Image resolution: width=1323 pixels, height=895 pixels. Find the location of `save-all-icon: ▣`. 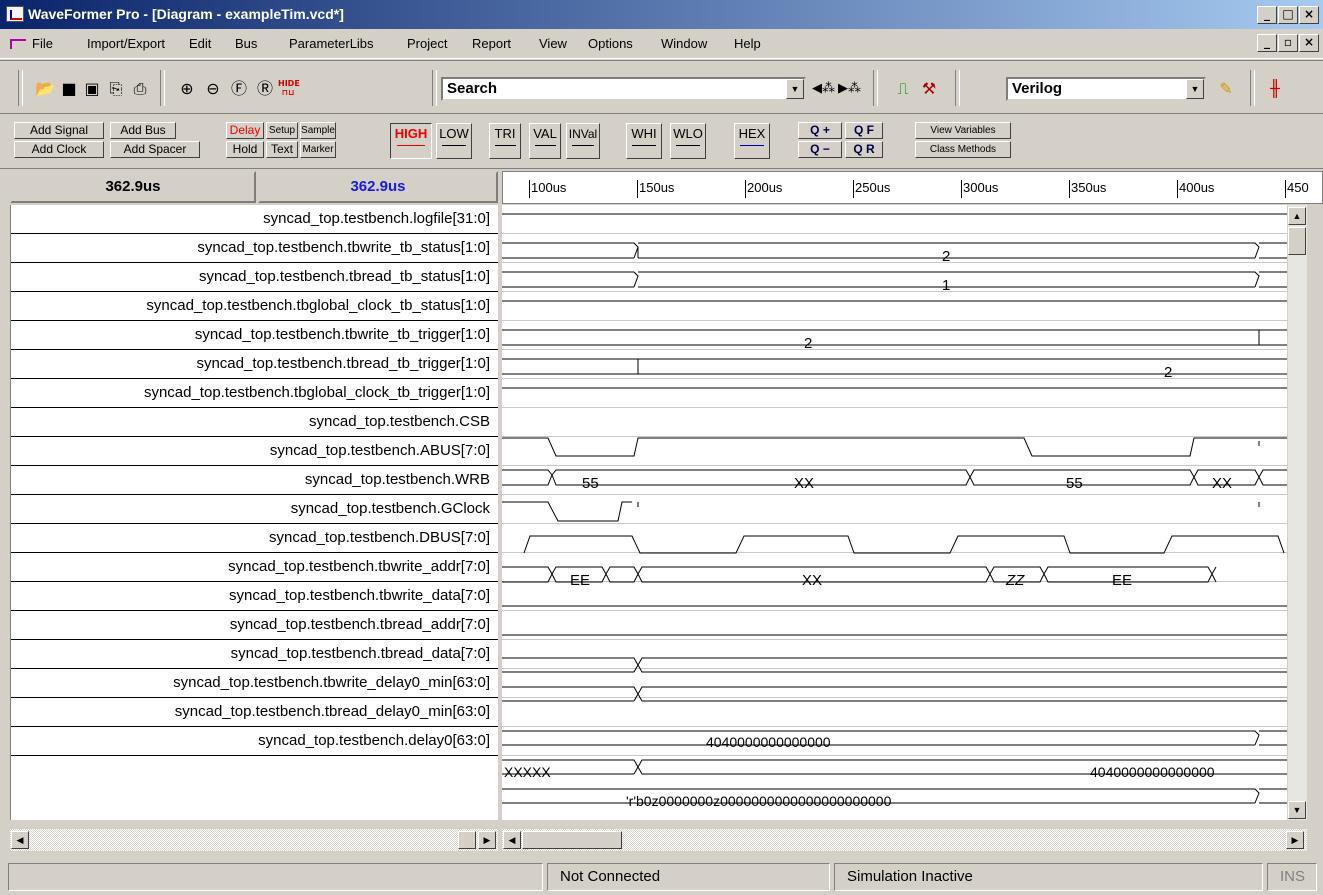

save-all-icon: ▣ is located at coordinates (92, 89).